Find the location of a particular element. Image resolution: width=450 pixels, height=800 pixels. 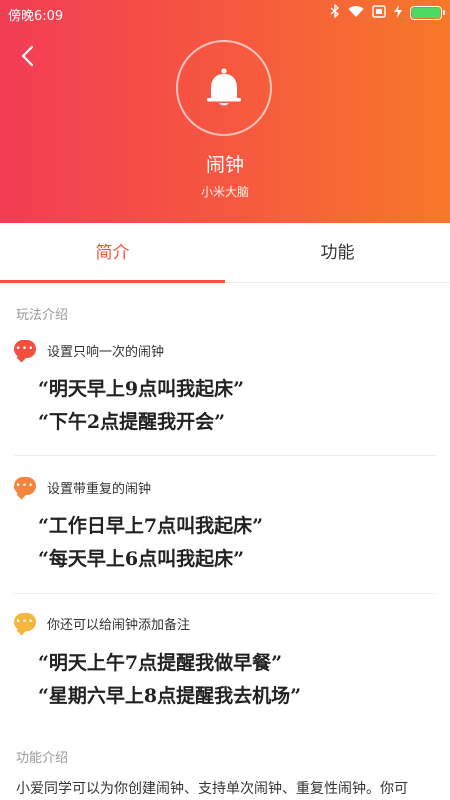

status-icons is located at coordinates (387, 12).